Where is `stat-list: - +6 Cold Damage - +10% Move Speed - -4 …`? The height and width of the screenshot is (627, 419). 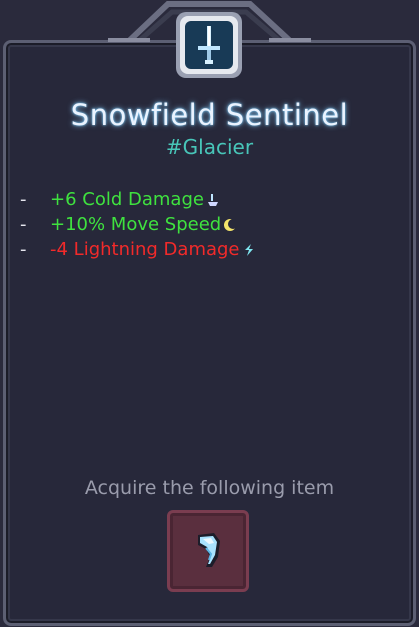 stat-list: - +6 Cold Damage - +10% Move Speed - -4 … is located at coordinates (138, 224).